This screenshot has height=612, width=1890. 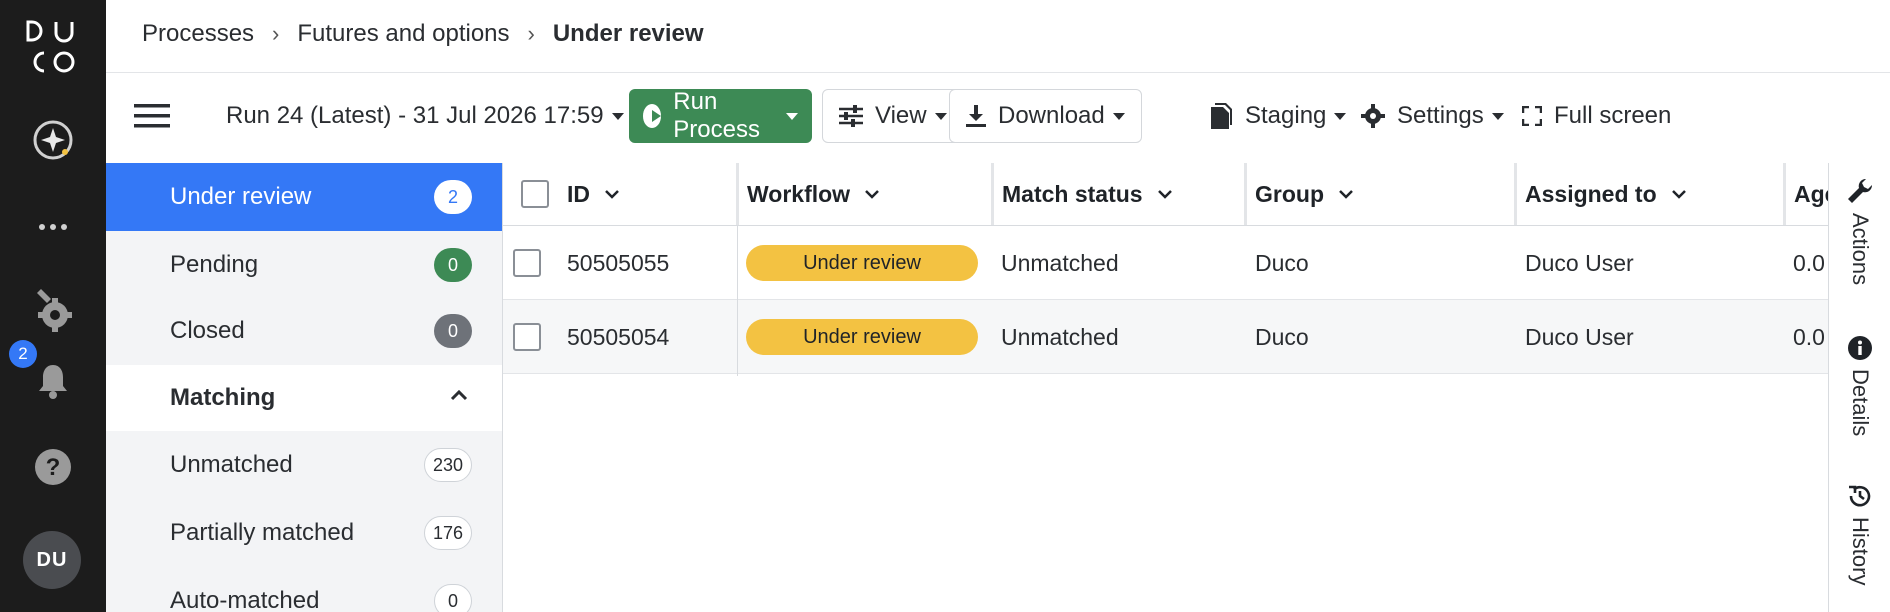 I want to click on breadcrumb-futures-options: Futures and options, so click(x=403, y=34).